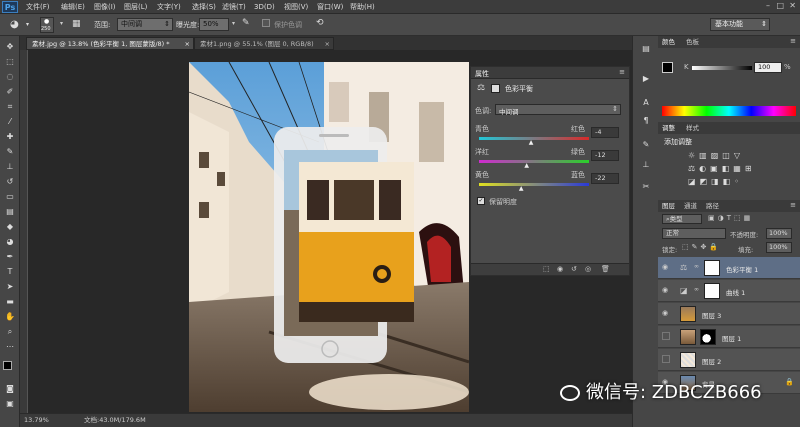 The image size is (800, 427). I want to click on blend-mode-select: 正常, so click(694, 233).